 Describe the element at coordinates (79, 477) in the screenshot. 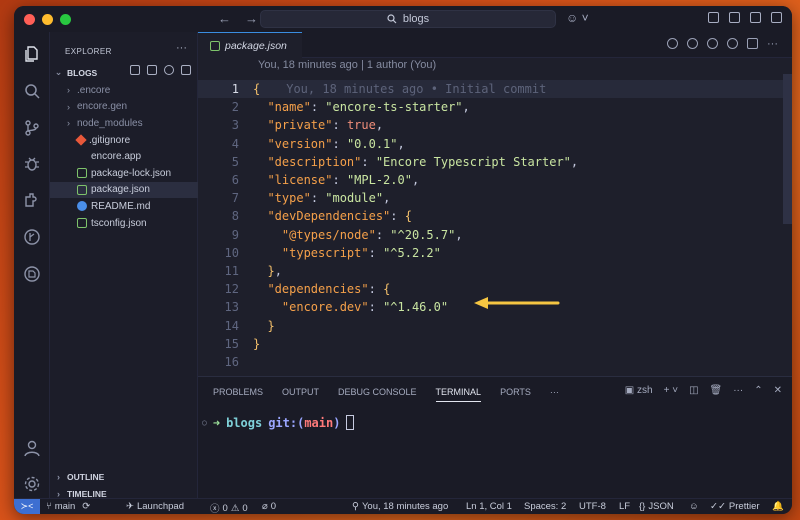

I see `outline-section: › OUTLINE` at that location.